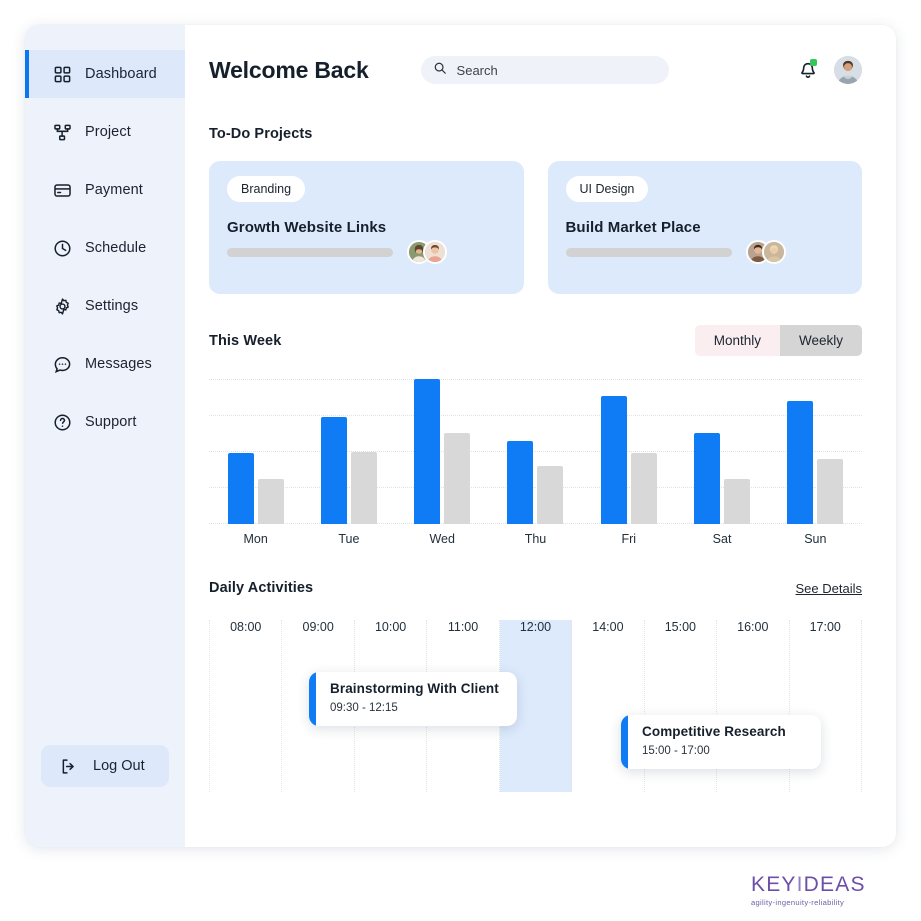  I want to click on page-title: Welcome Back, so click(289, 69).